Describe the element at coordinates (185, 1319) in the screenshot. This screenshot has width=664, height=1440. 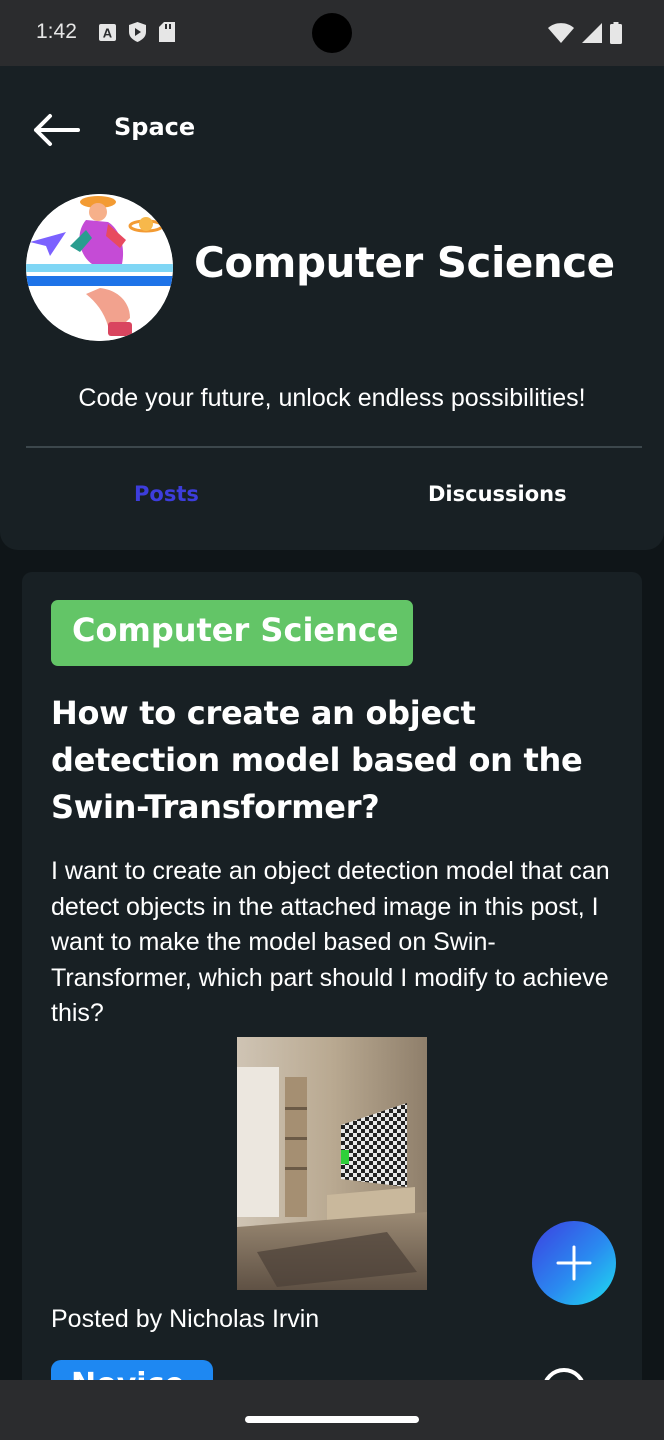
I see `post-author: Posted by Nicholas Irvin` at that location.